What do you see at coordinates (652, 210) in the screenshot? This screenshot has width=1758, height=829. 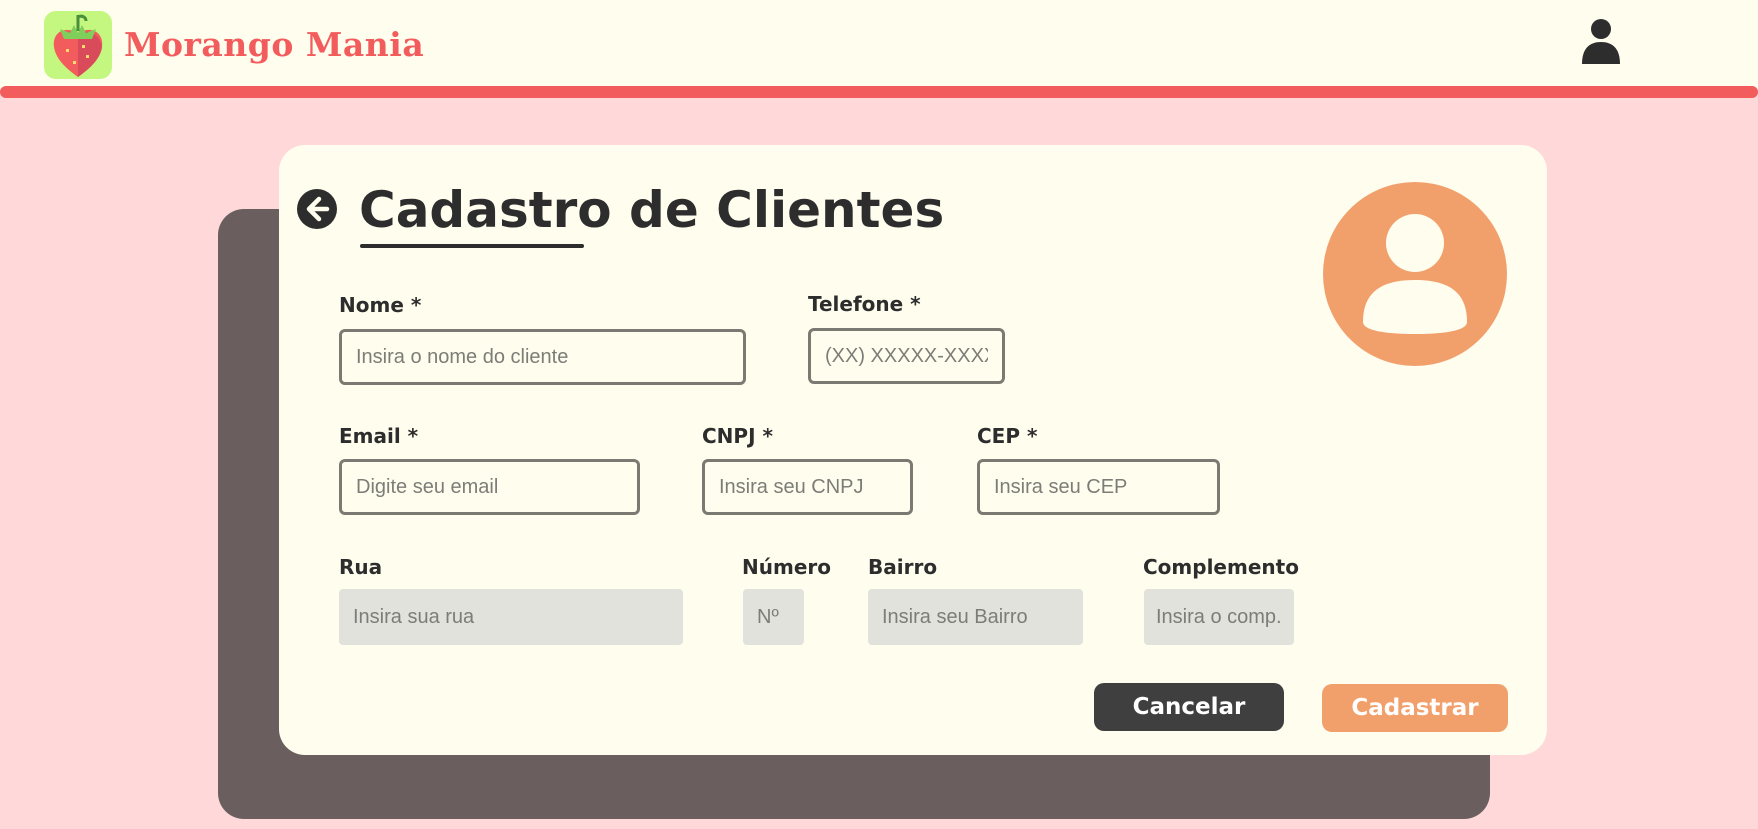 I see `page-title: Cadastro de Clientes` at bounding box center [652, 210].